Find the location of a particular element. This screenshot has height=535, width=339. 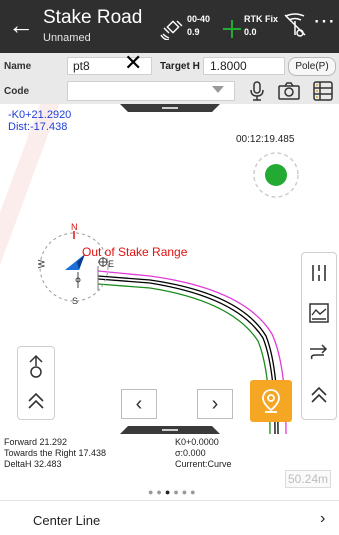

forward-value: Forward 21.292 is located at coordinates (36, 442).